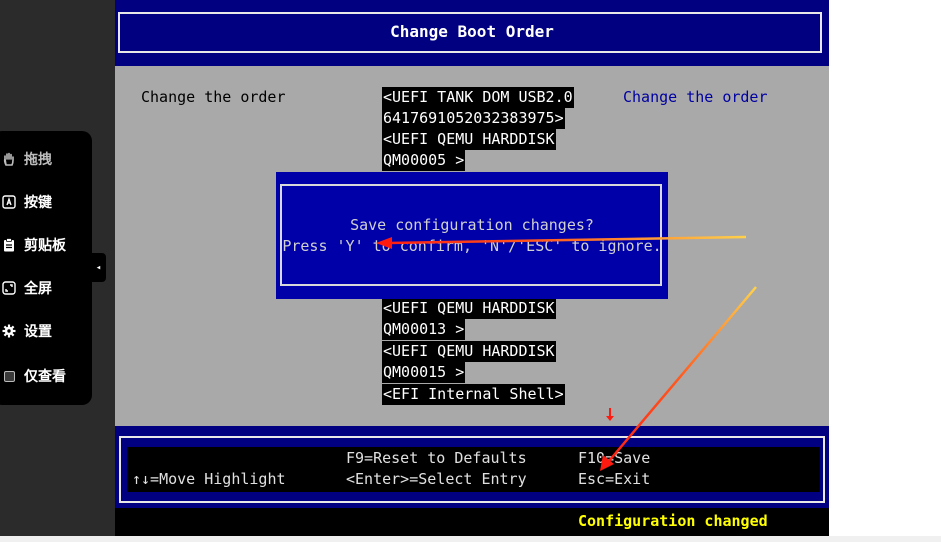 Image resolution: width=941 pixels, height=542 pixels. What do you see at coordinates (473, 118) in the screenshot?
I see `boot-option-1-line-2: 6417691052032383975>` at bounding box center [473, 118].